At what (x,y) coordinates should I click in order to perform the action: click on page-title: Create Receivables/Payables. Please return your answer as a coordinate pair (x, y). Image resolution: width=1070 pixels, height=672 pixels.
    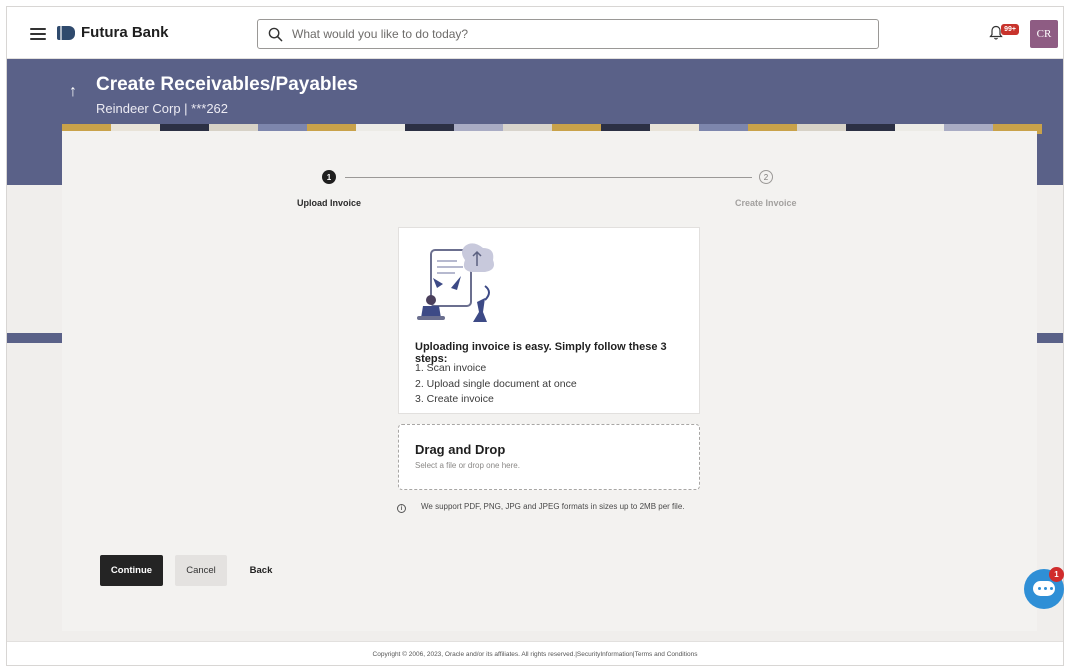
    Looking at the image, I should click on (227, 84).